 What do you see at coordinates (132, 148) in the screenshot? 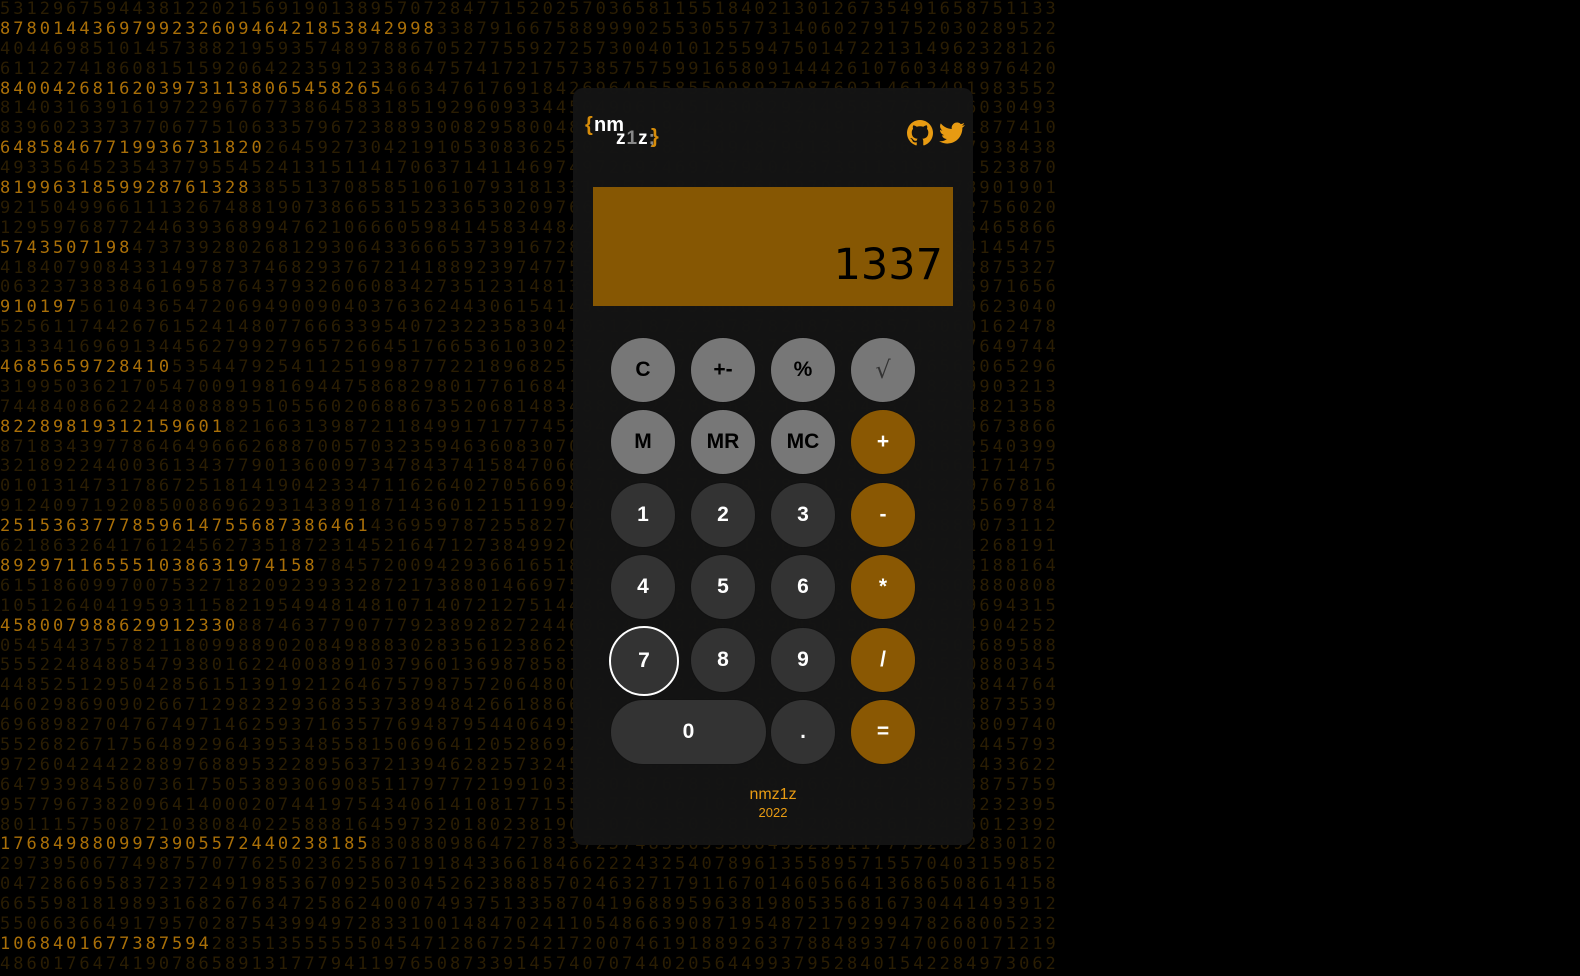
I see `matrix-bright-digits: 64858467719936731820` at bounding box center [132, 148].